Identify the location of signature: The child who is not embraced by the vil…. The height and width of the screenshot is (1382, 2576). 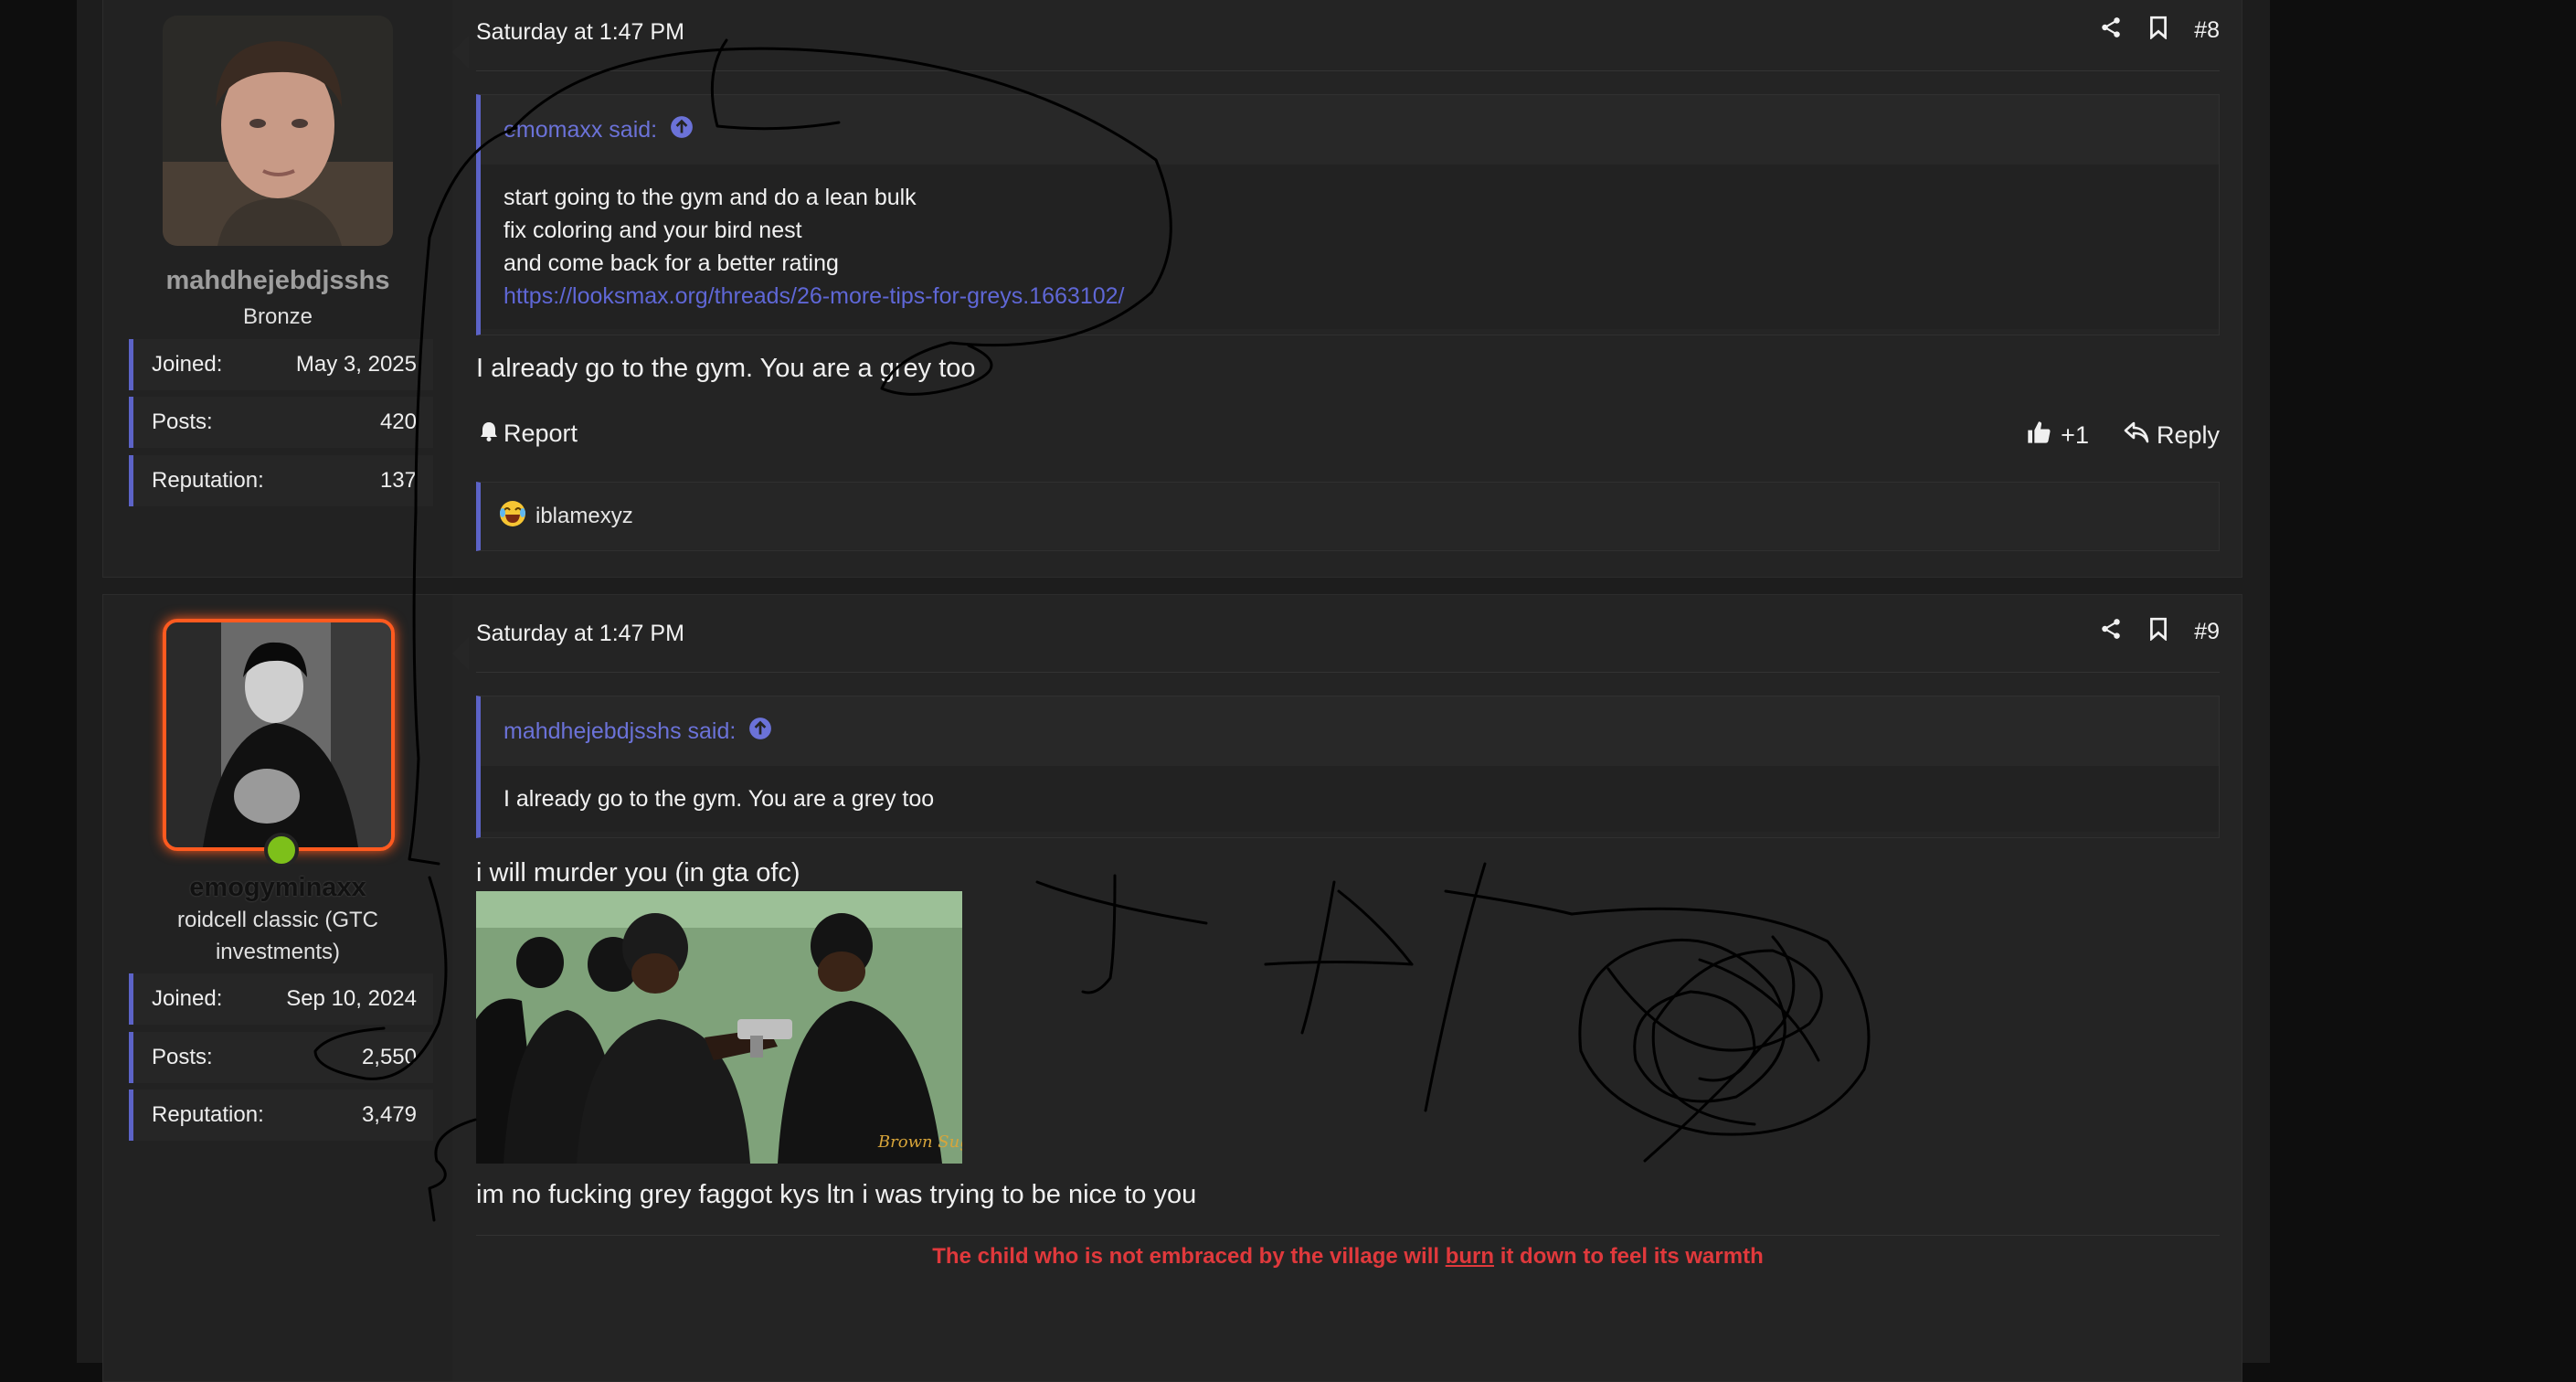
(1348, 1257).